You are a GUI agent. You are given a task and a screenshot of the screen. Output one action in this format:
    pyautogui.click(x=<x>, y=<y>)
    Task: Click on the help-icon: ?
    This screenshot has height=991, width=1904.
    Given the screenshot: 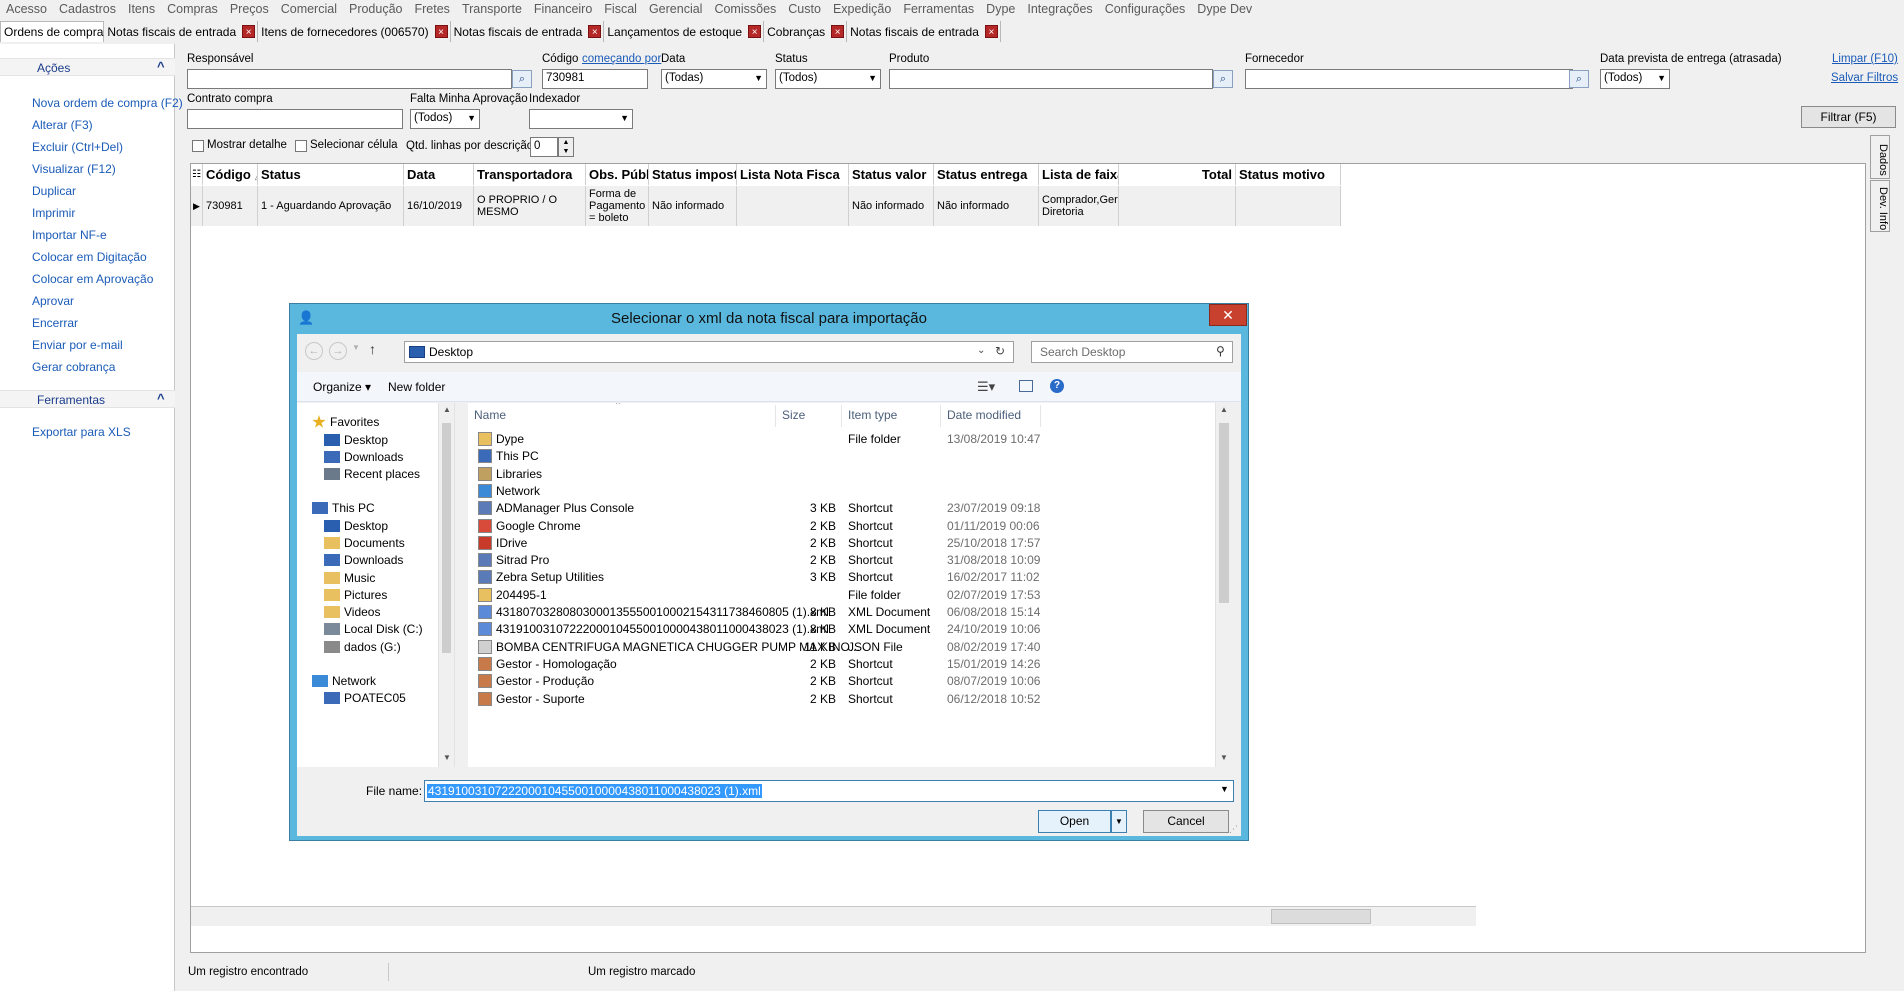 What is the action you would take?
    pyautogui.click(x=1057, y=386)
    